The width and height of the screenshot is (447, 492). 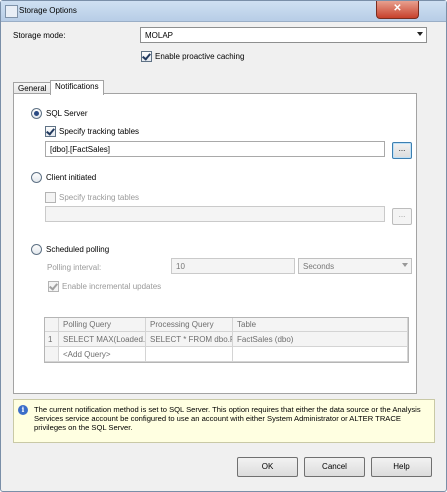 What do you see at coordinates (215, 149) in the screenshot?
I see `sql-tracking-tables-field: [dbo].[FactSales]` at bounding box center [215, 149].